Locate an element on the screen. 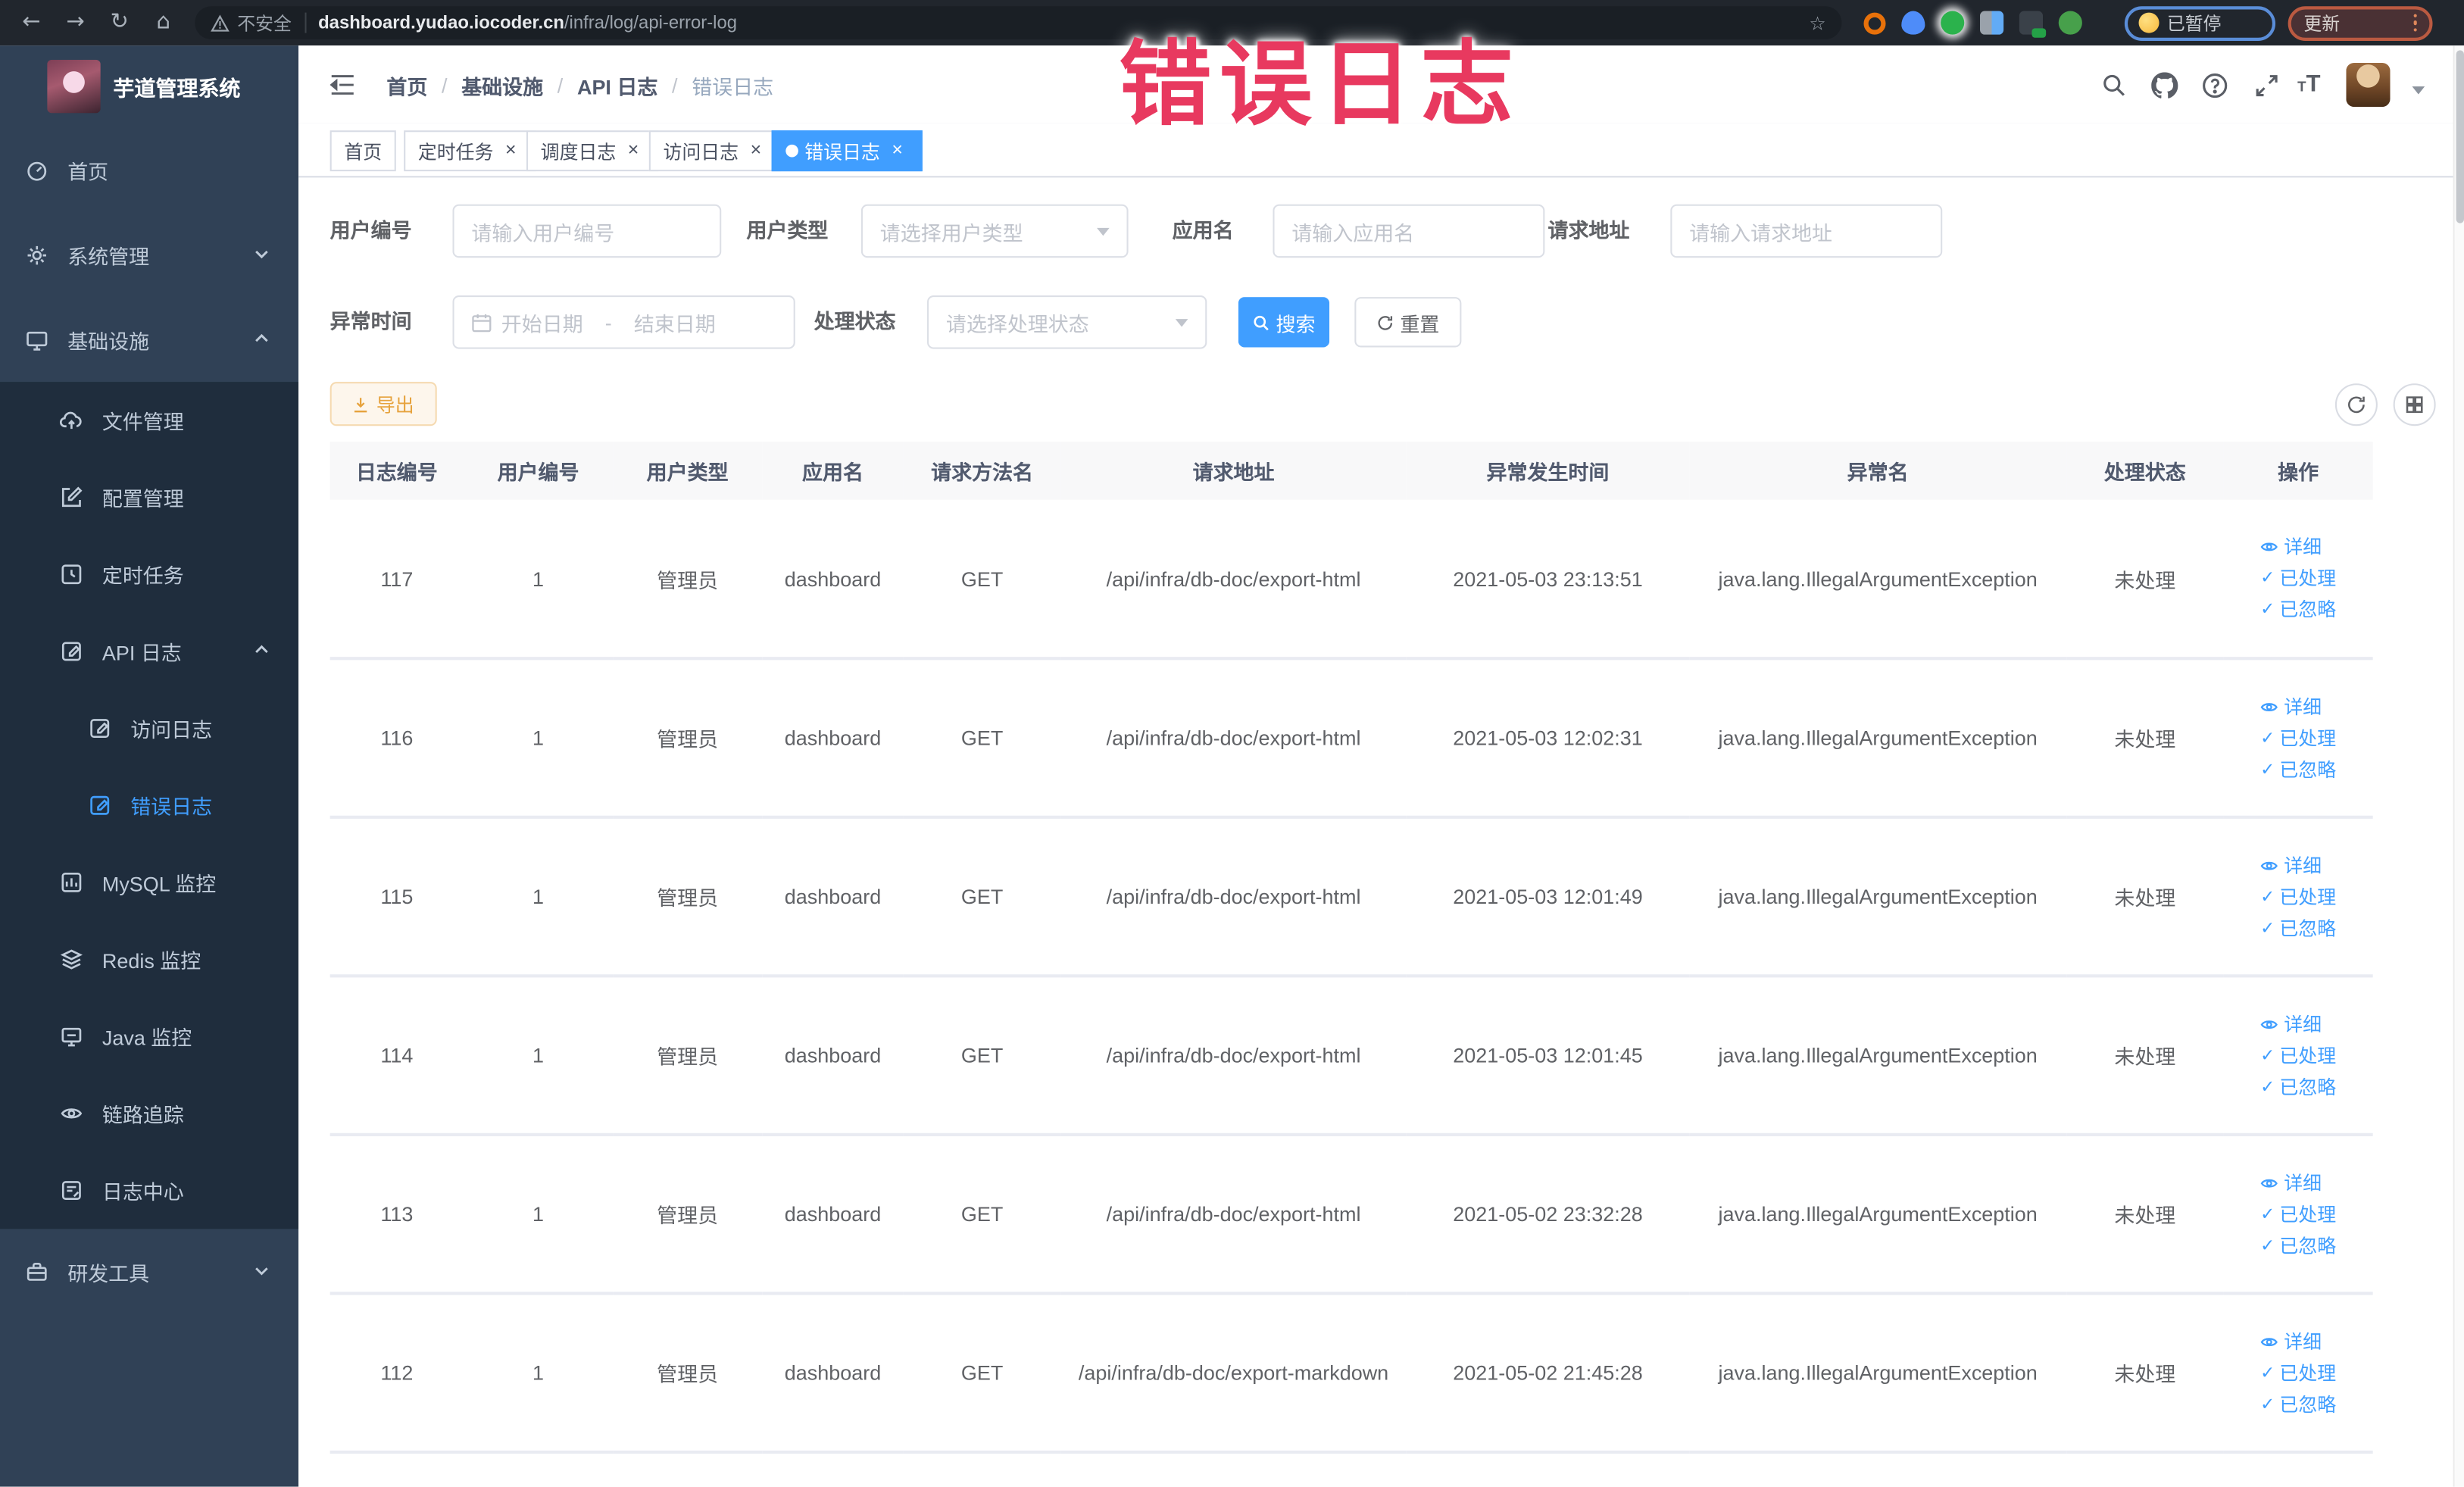  font-size-icon: TT is located at coordinates (2308, 84).